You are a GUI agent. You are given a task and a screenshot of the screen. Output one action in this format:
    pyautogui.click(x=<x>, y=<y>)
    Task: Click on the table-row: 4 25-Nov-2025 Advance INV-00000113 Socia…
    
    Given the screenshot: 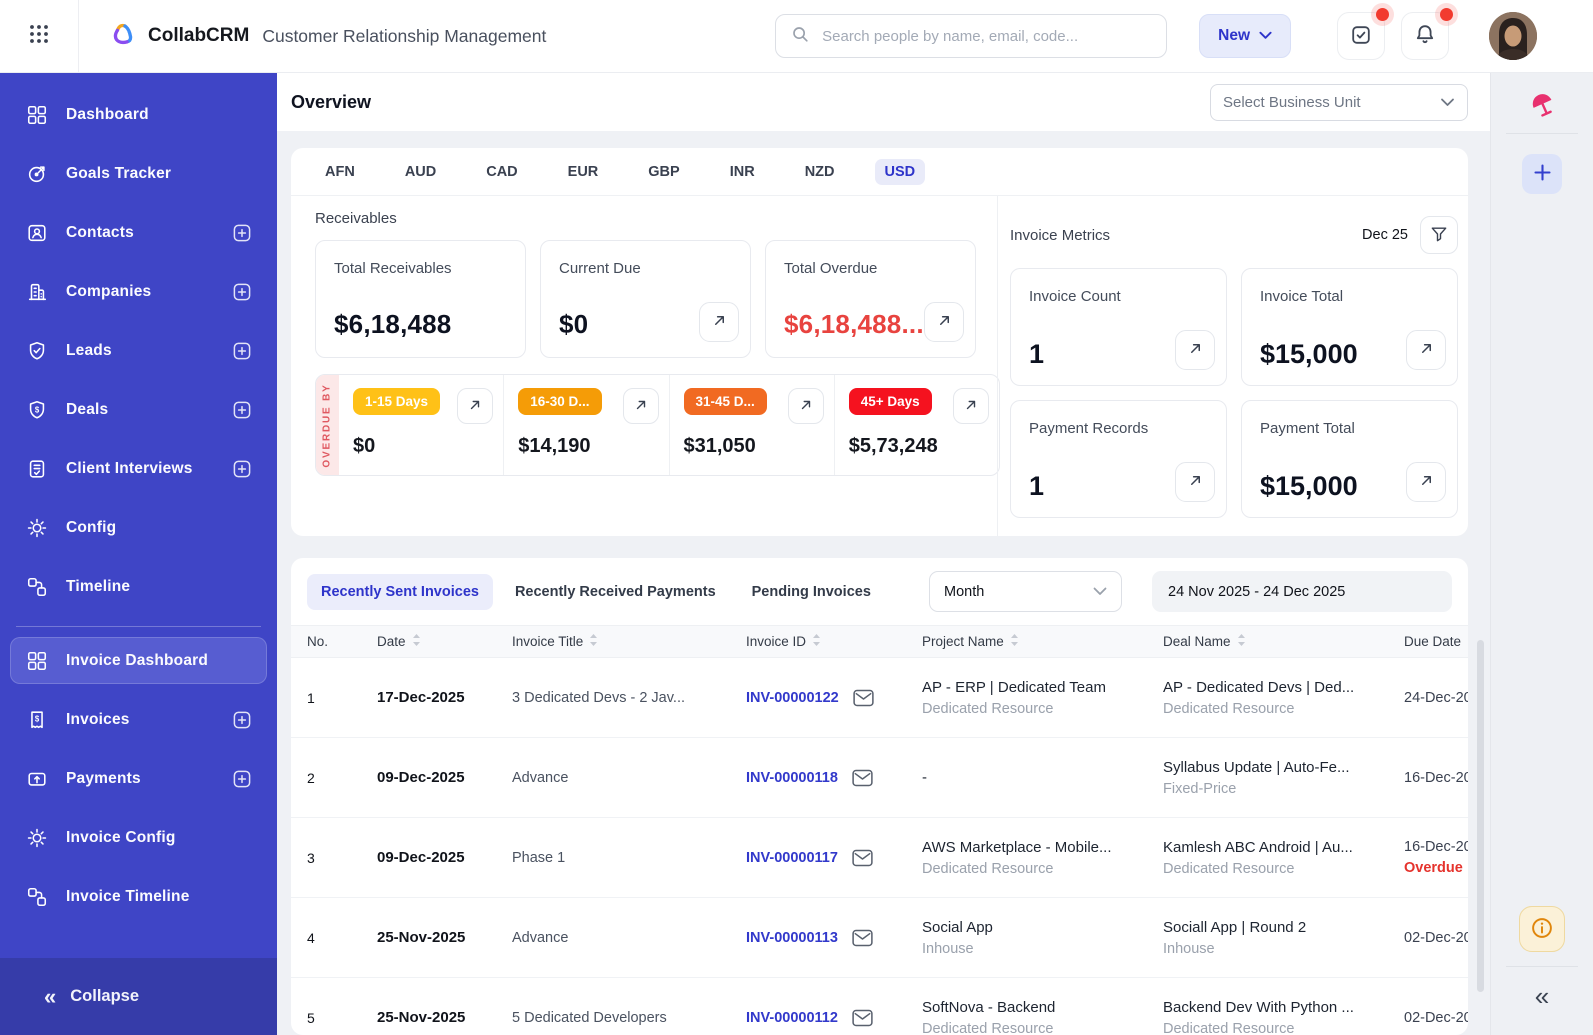 What is the action you would take?
    pyautogui.click(x=879, y=938)
    